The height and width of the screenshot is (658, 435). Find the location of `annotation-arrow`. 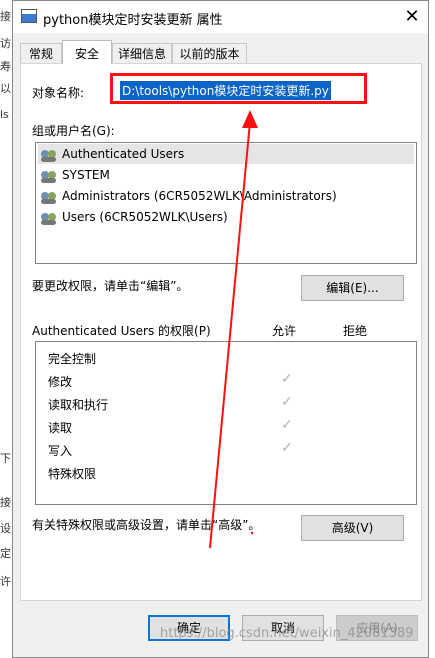

annotation-arrow is located at coordinates (233, 329).